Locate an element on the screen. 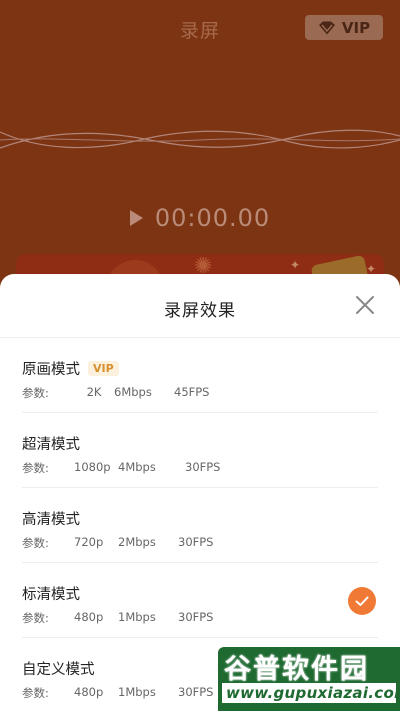 This screenshot has height=711, width=400. quality-option-original: 原画模式 VIP 参数: 2K 6Mbps 45FPS is located at coordinates (200, 375).